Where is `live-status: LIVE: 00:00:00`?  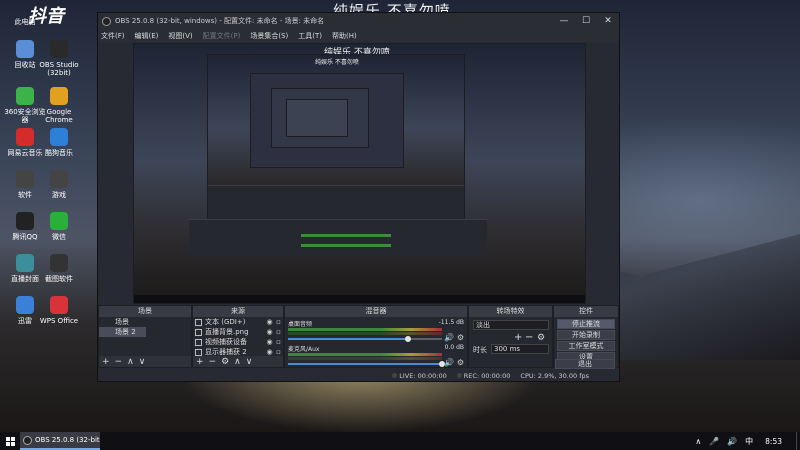 live-status: LIVE: 00:00:00 is located at coordinates (419, 376).